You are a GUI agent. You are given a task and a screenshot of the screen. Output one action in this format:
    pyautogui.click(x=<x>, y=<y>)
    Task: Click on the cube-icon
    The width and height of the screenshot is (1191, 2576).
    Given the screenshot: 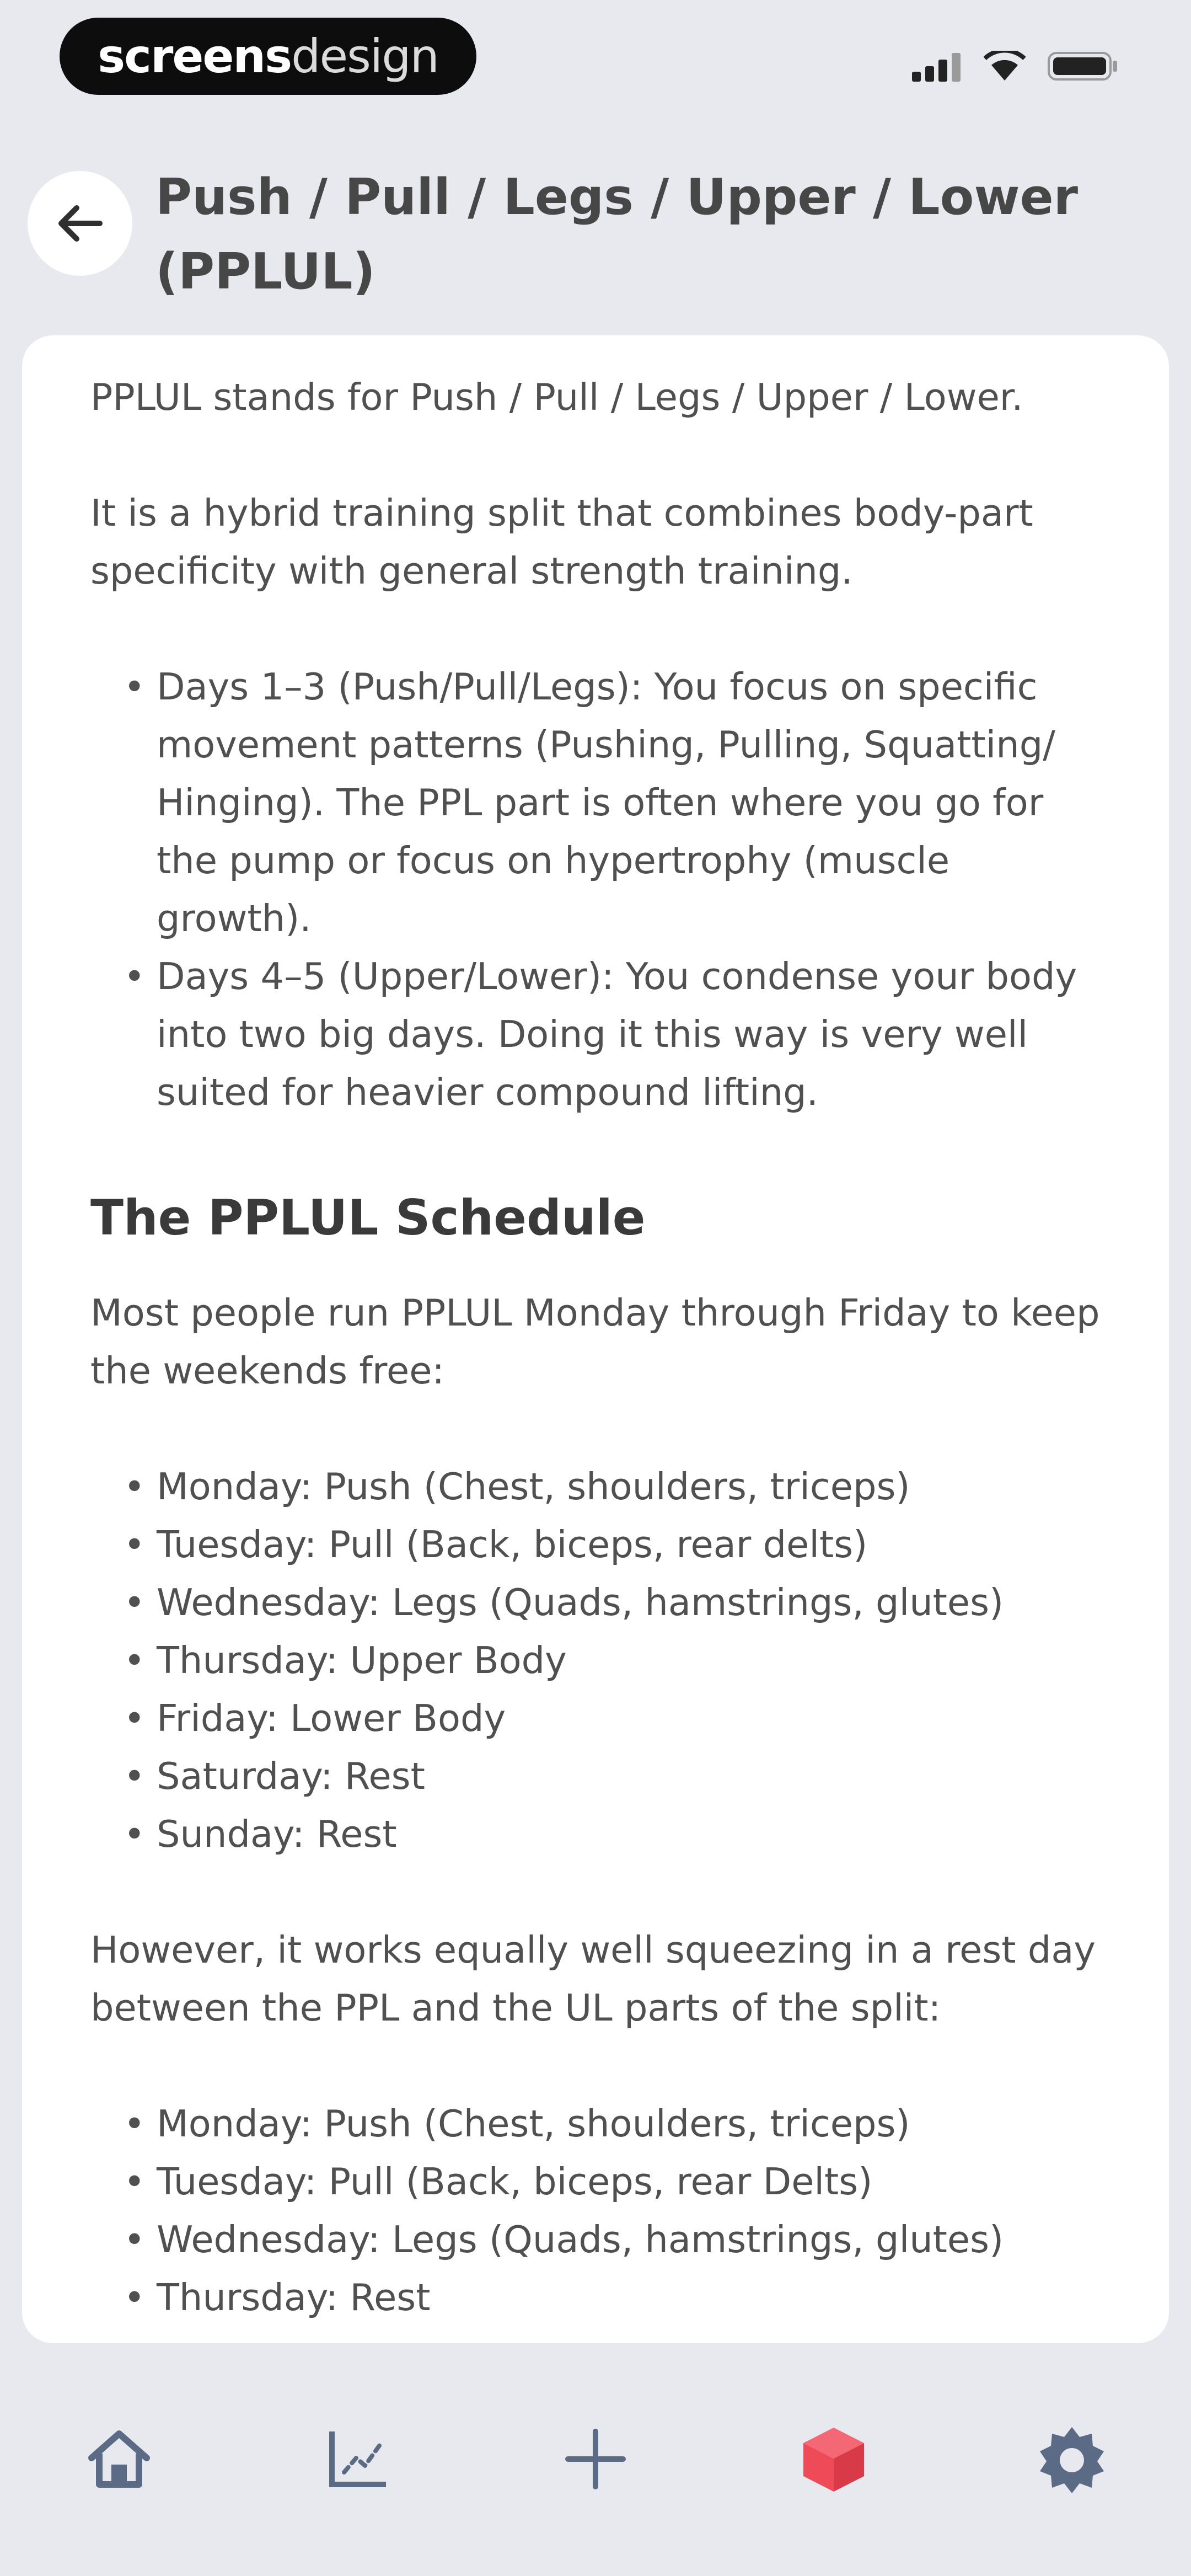 What is the action you would take?
    pyautogui.click(x=834, y=2460)
    